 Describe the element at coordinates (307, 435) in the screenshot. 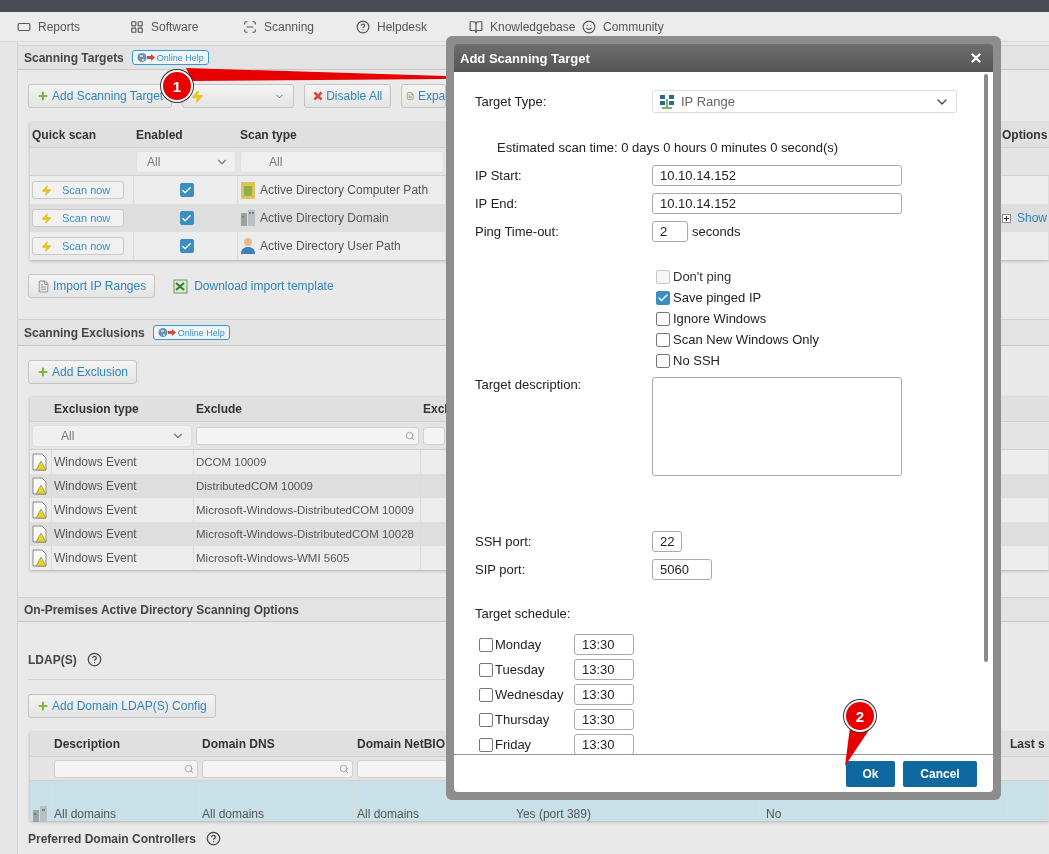

I see `exclude-search-field` at that location.